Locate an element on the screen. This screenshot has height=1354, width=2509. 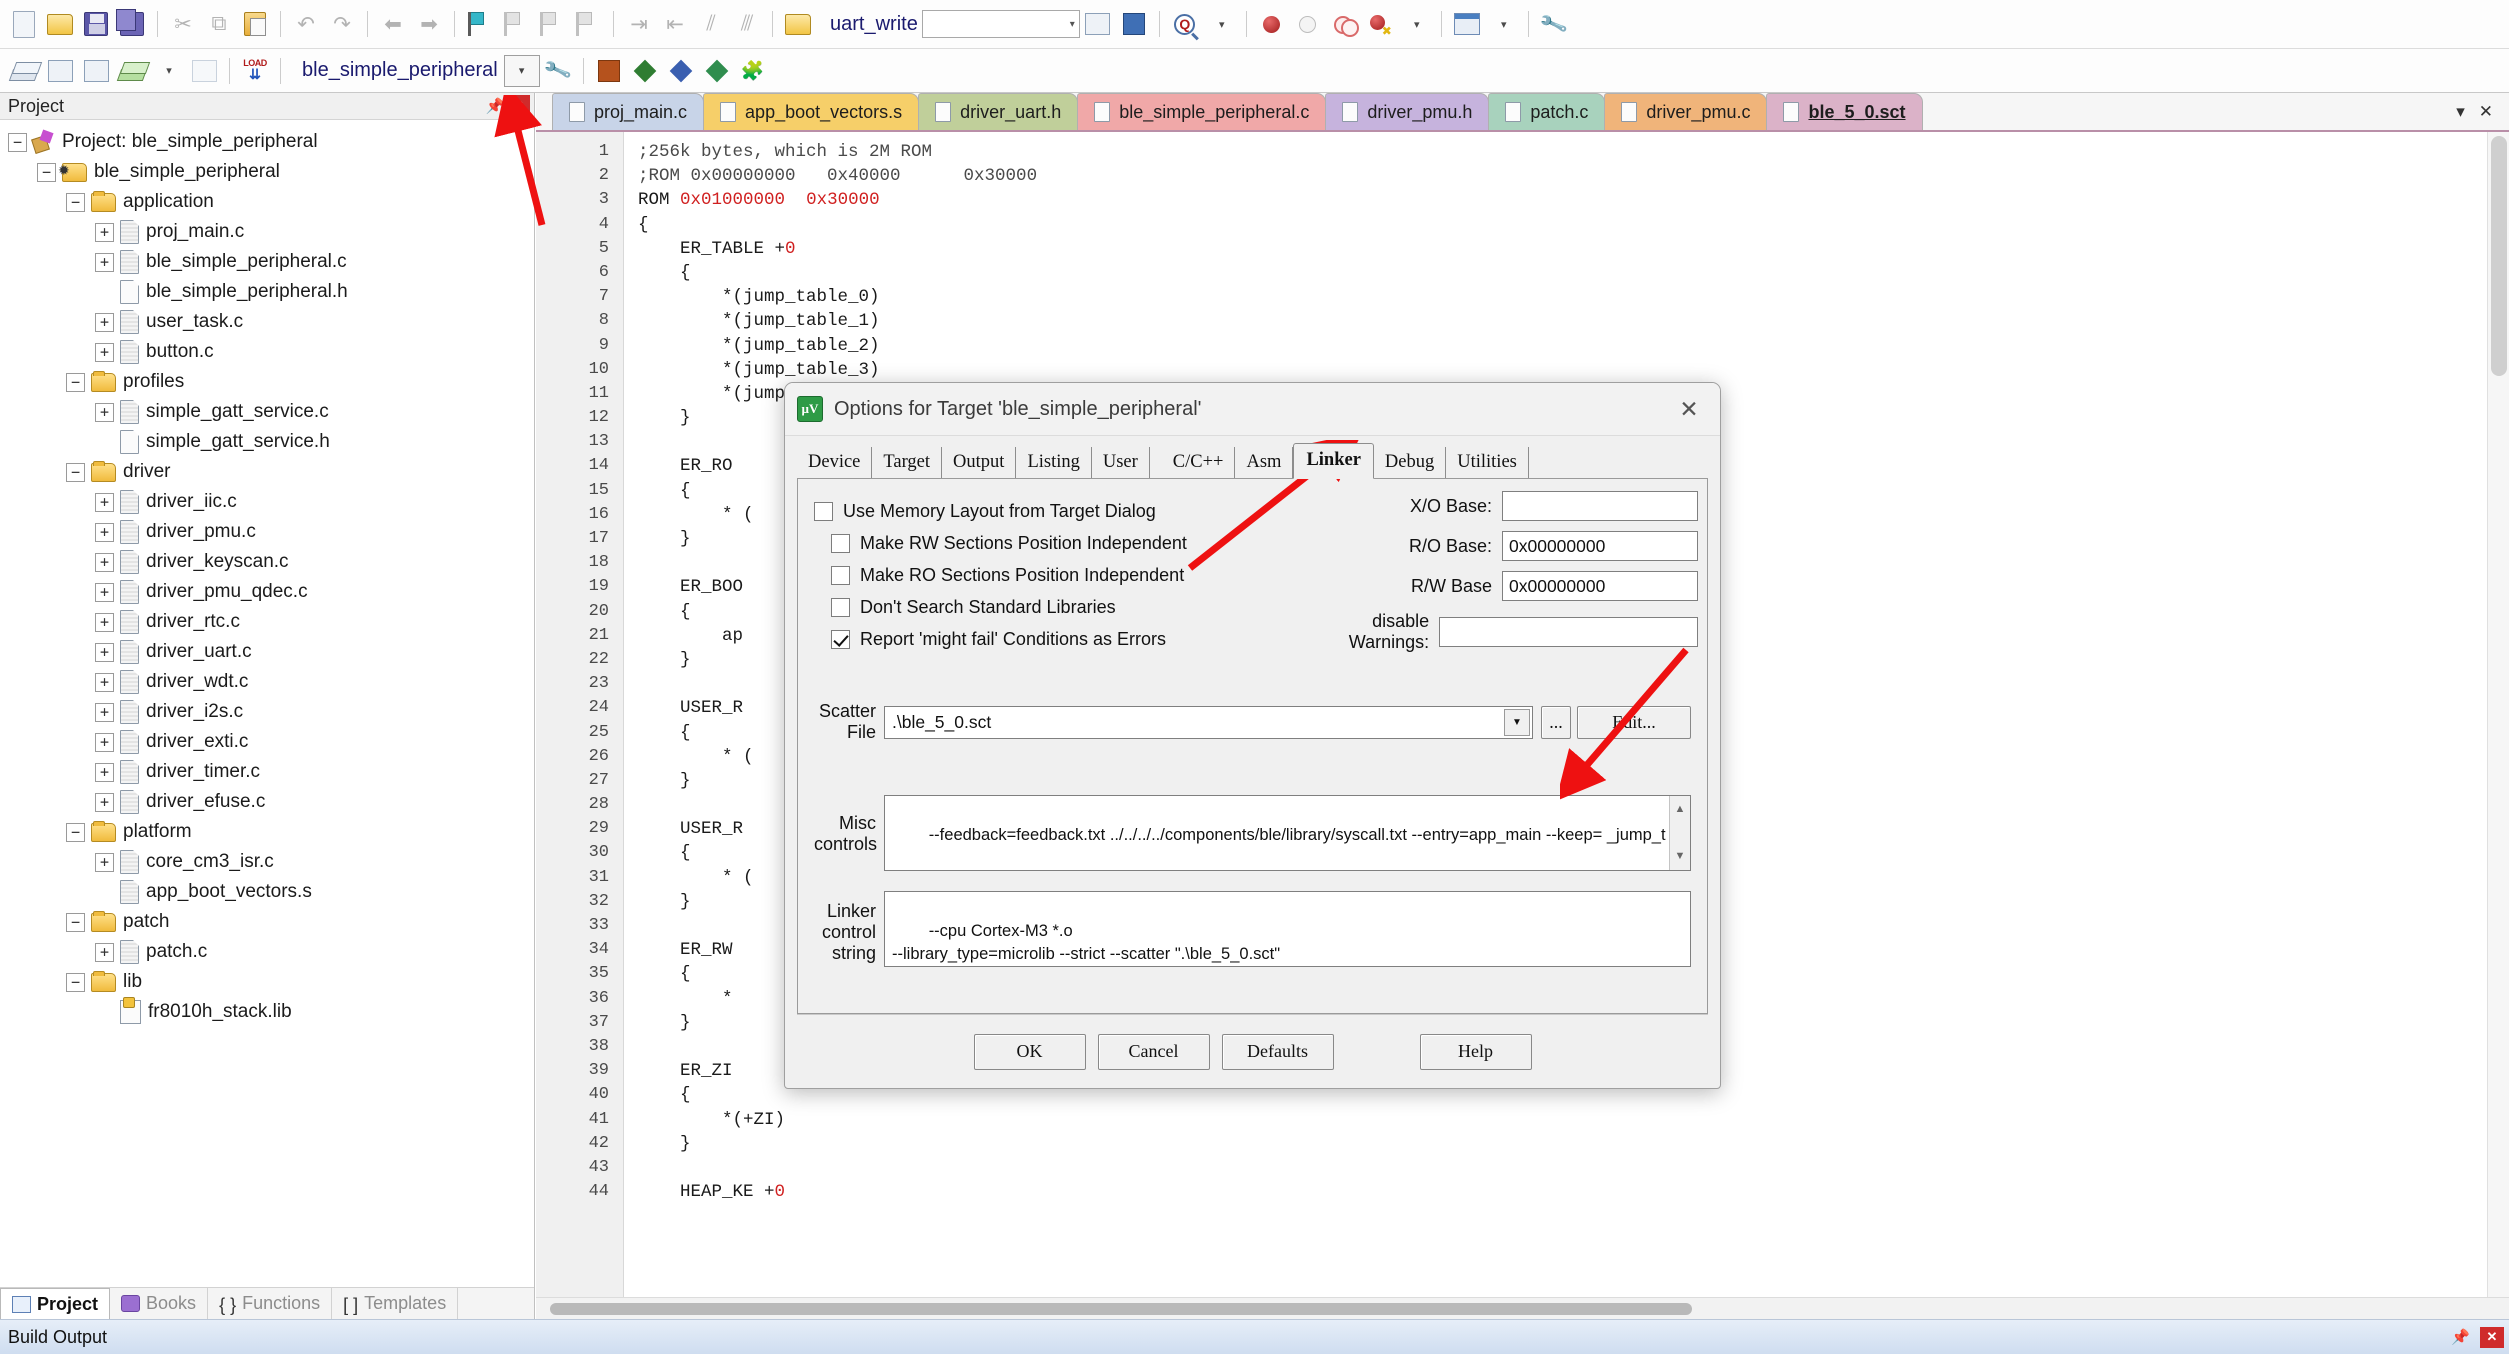
redo-icon: ↷ is located at coordinates (342, 24).